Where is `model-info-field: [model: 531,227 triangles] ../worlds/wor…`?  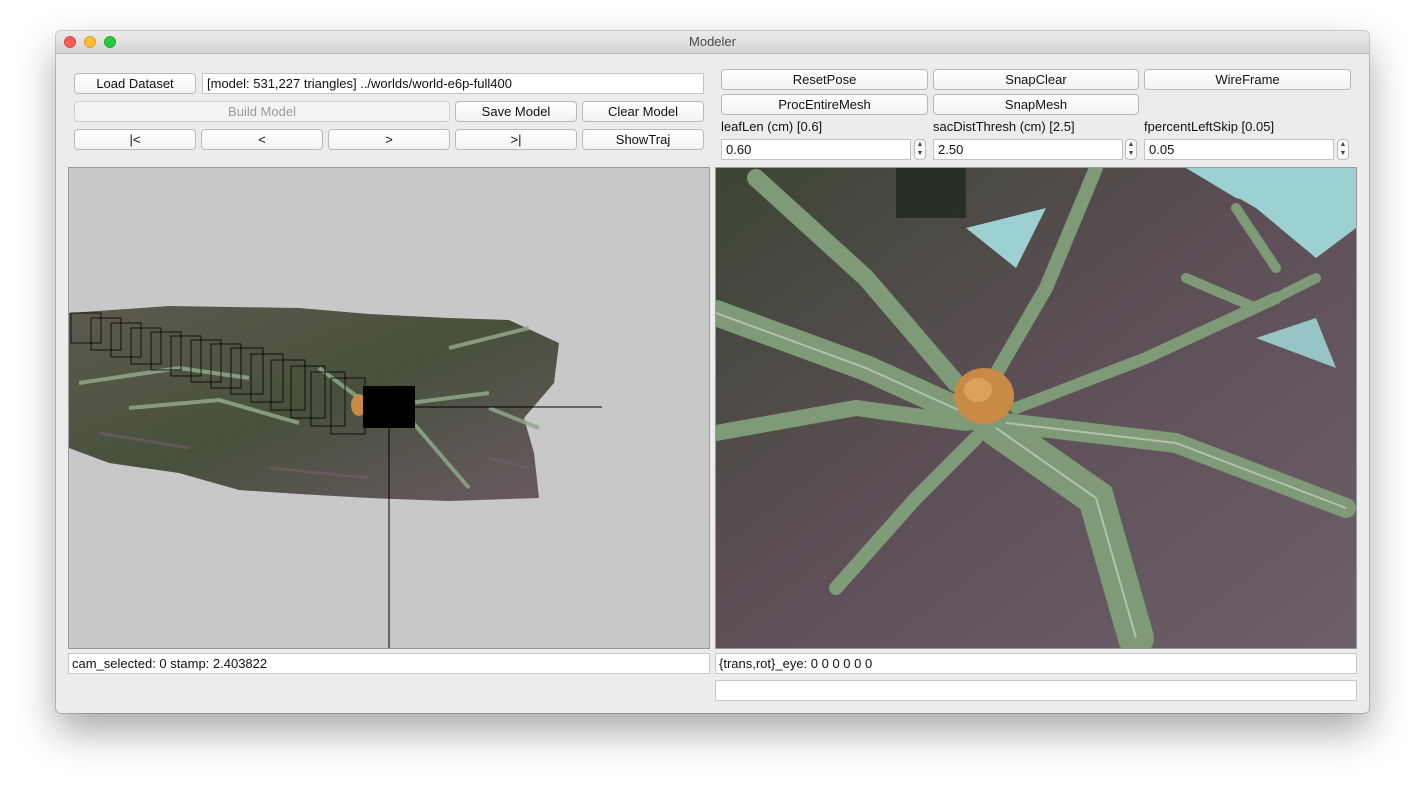 model-info-field: [model: 531,227 triangles] ../worlds/wor… is located at coordinates (453, 83).